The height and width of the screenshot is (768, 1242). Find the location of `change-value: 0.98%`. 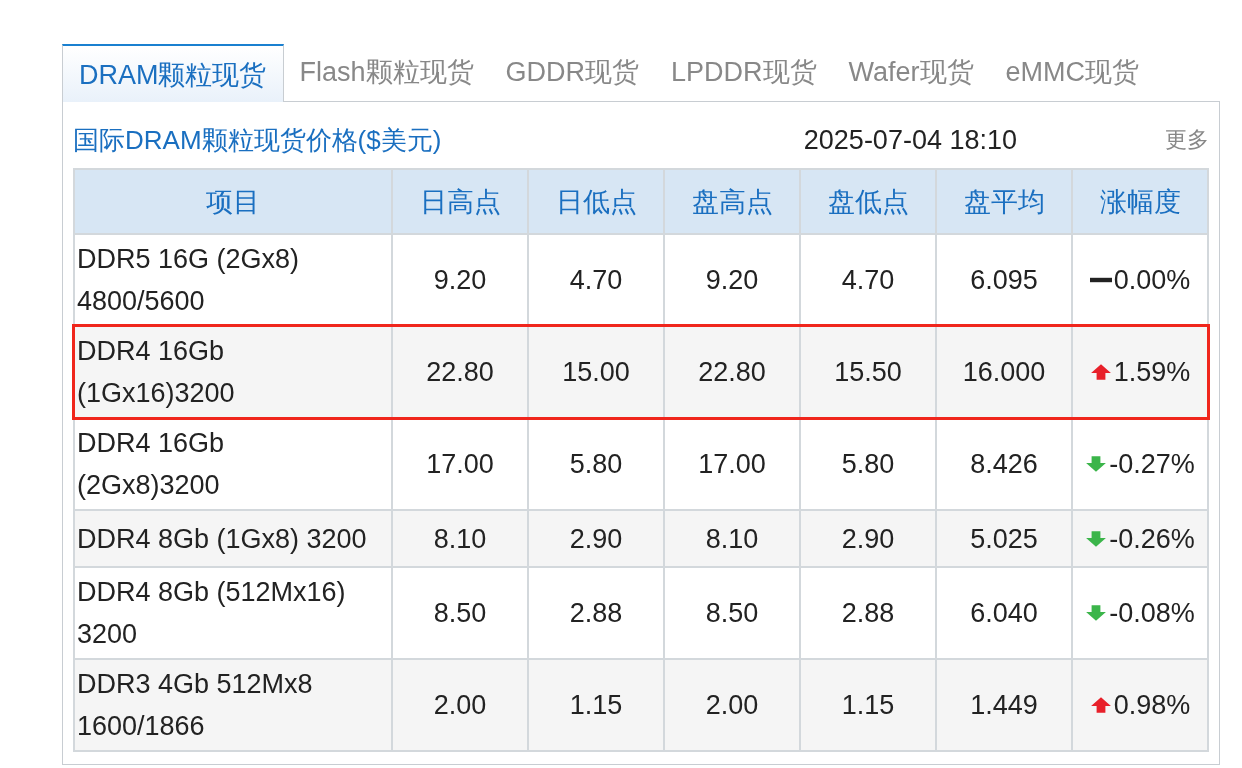

change-value: 0.98% is located at coordinates (1152, 705).